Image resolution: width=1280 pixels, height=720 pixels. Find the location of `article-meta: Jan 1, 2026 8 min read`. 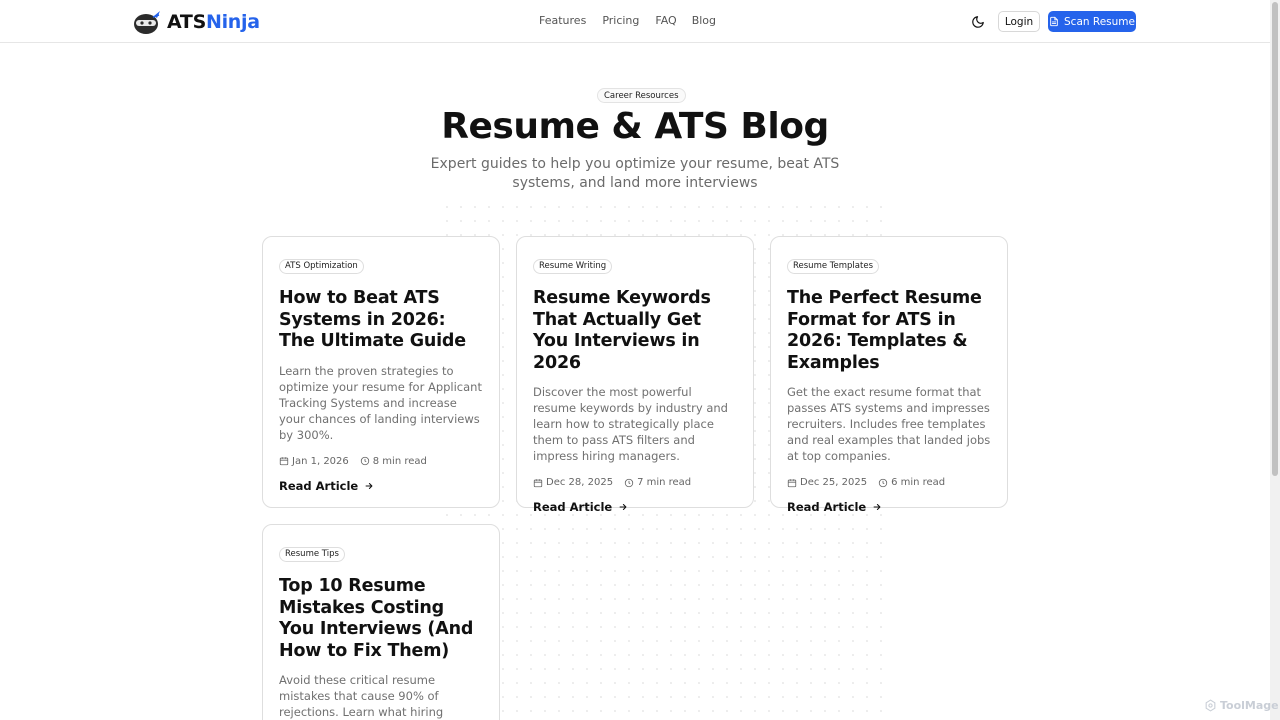

article-meta: Jan 1, 2026 8 min read is located at coordinates (381, 461).